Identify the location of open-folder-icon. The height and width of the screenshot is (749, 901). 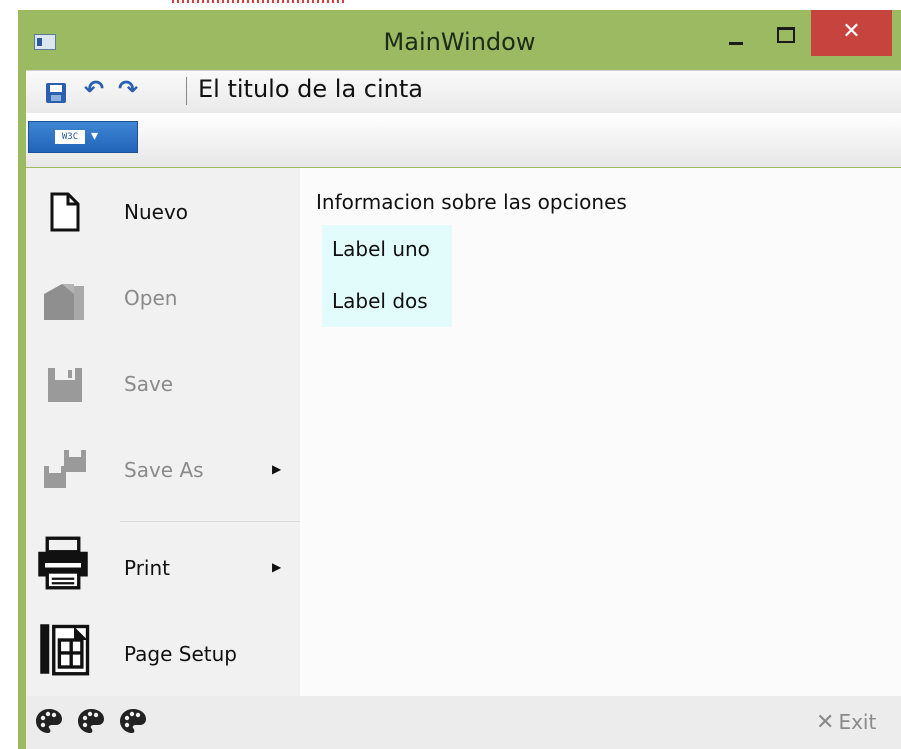
(64, 302).